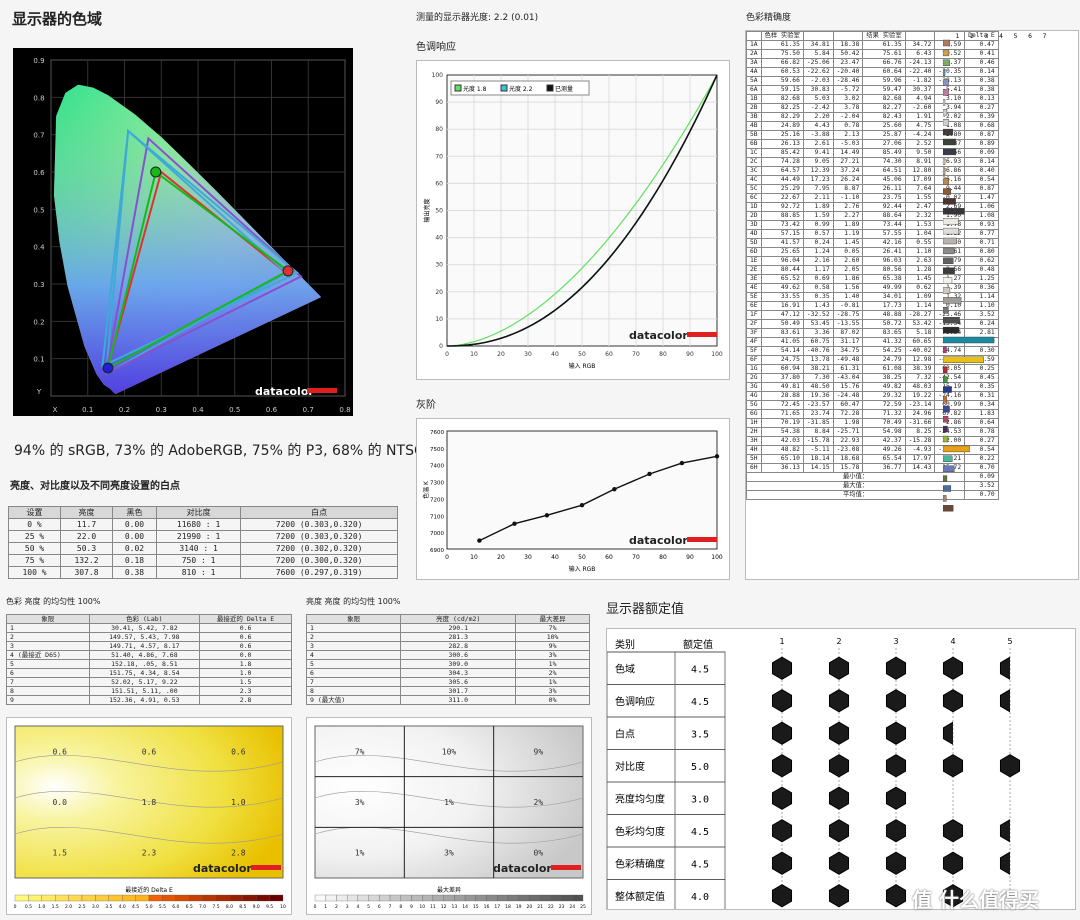 This screenshot has height=920, width=1080. What do you see at coordinates (848, 234) in the screenshot?
I see `accuracy-cell: 1.19` at bounding box center [848, 234].